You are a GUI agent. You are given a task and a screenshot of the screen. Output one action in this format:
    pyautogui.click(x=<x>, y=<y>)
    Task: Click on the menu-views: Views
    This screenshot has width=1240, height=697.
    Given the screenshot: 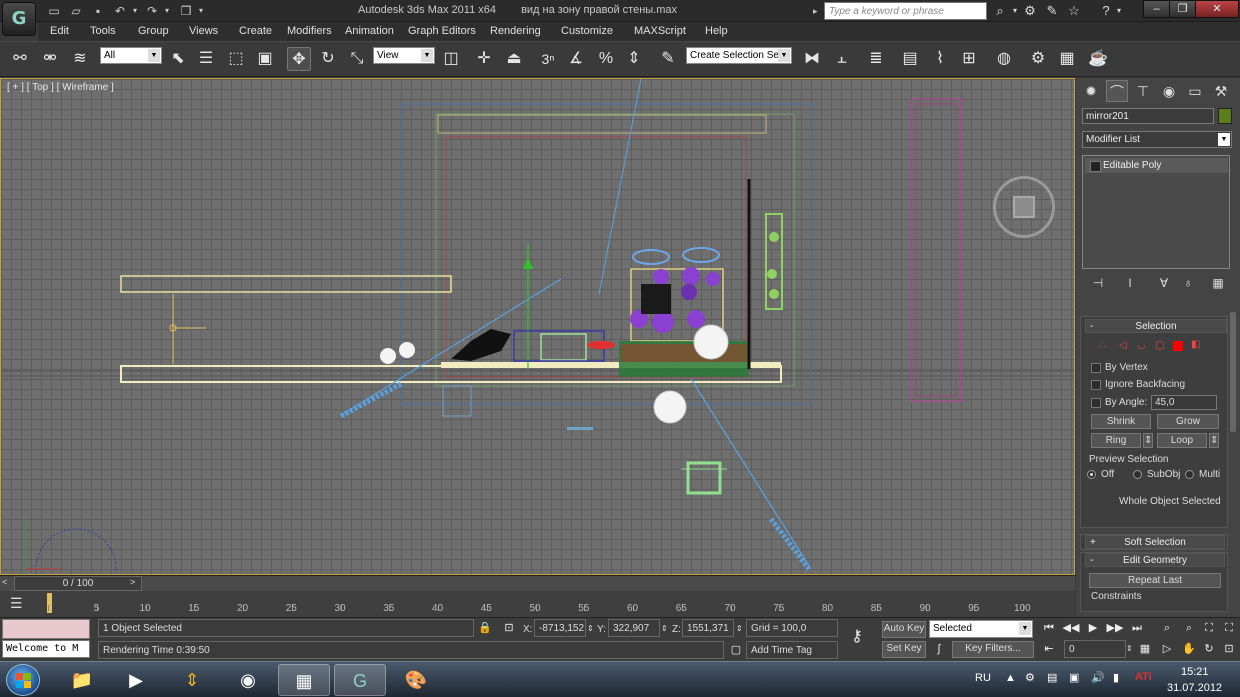 What is the action you would take?
    pyautogui.click(x=203, y=31)
    